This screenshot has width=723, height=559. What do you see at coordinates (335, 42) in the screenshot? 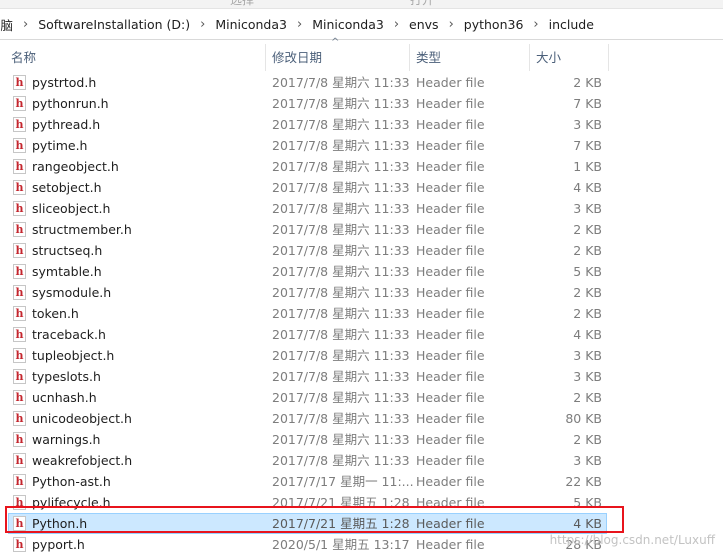
I see `sort-ascending-icon: ^` at bounding box center [335, 42].